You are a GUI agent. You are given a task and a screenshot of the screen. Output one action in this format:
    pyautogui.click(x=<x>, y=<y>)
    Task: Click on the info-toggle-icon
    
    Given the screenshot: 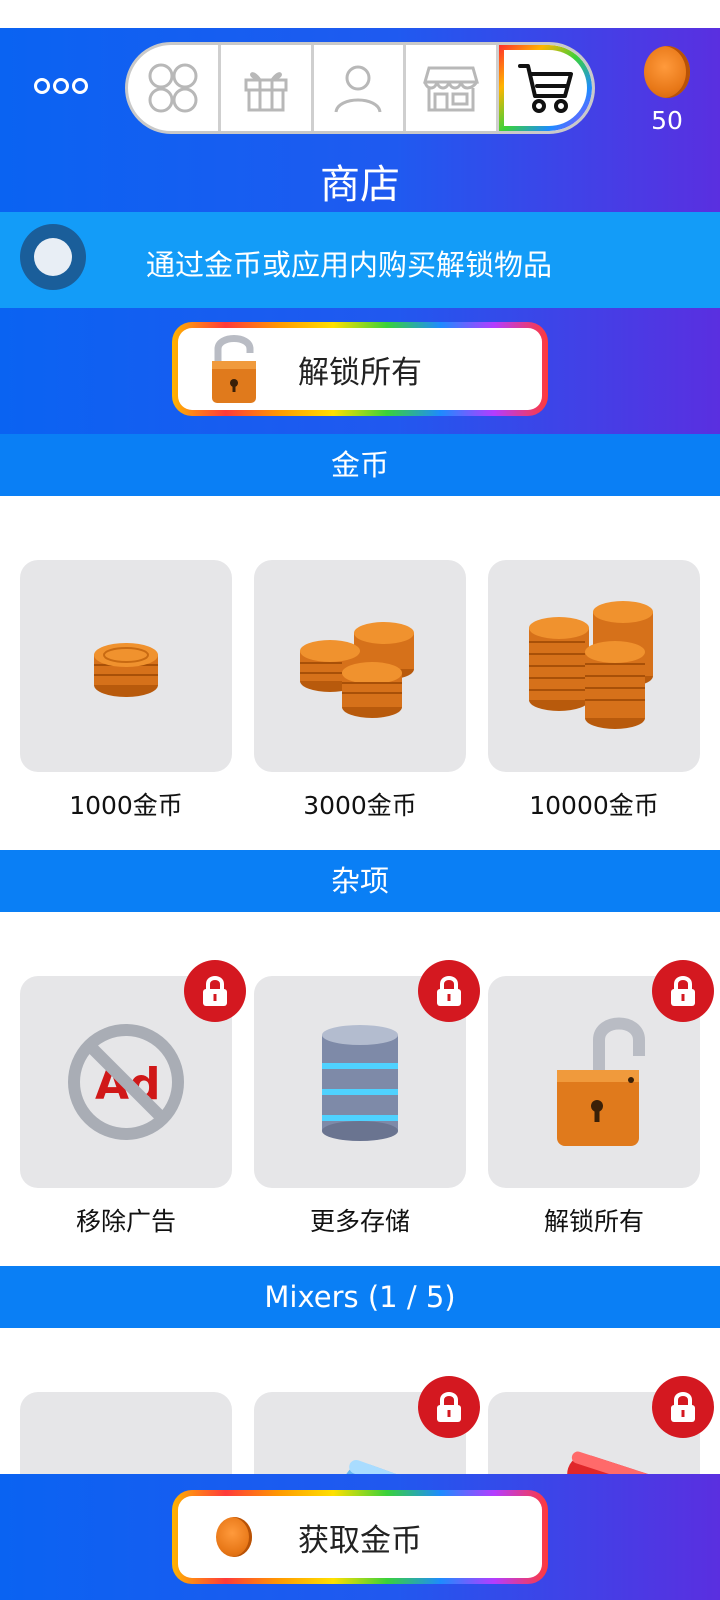 What is the action you would take?
    pyautogui.click(x=53, y=257)
    